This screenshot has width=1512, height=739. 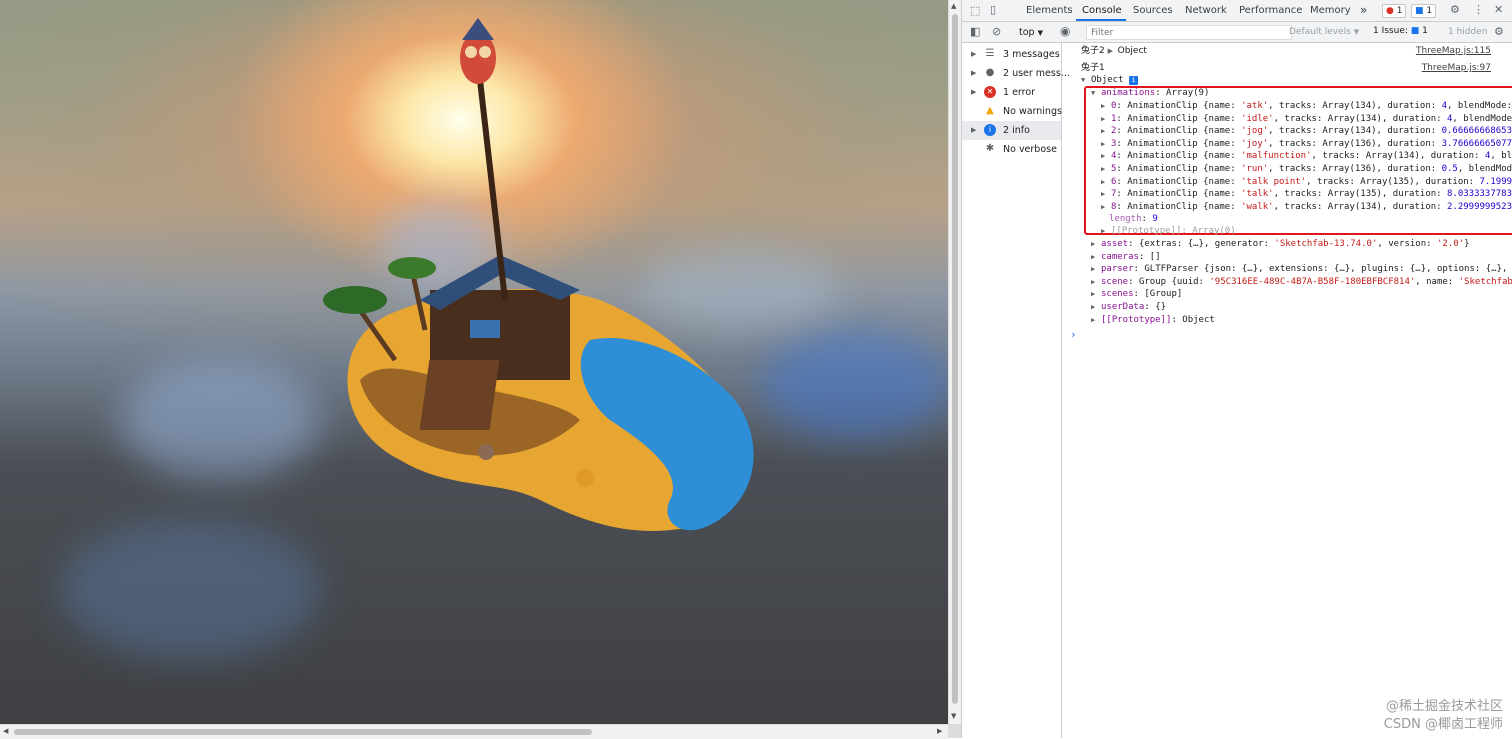 I want to click on source-link: ThreeMap.js:97, so click(x=1456, y=68).